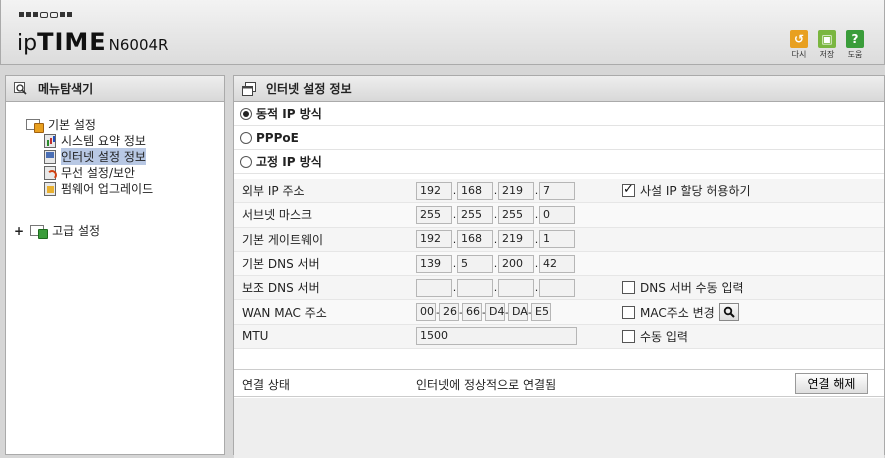 The height and width of the screenshot is (458, 885). What do you see at coordinates (50, 140) in the screenshot?
I see `chart-icon` at bounding box center [50, 140].